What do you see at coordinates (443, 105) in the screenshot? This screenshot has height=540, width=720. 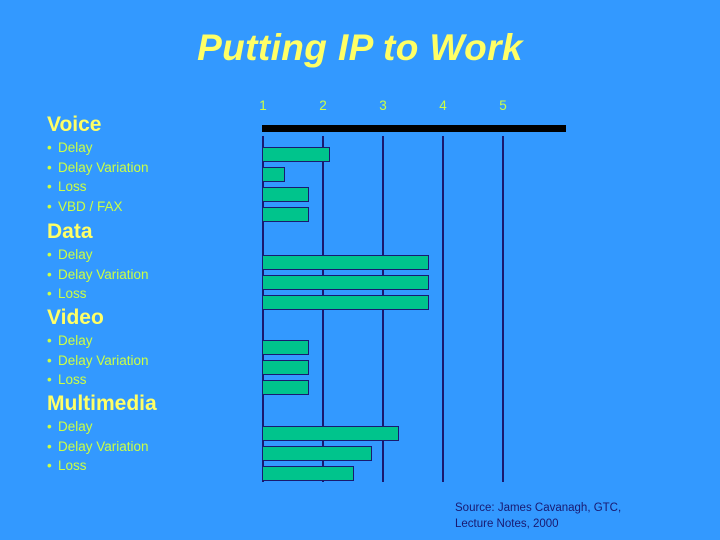 I see `axis-tick-label: 4` at bounding box center [443, 105].